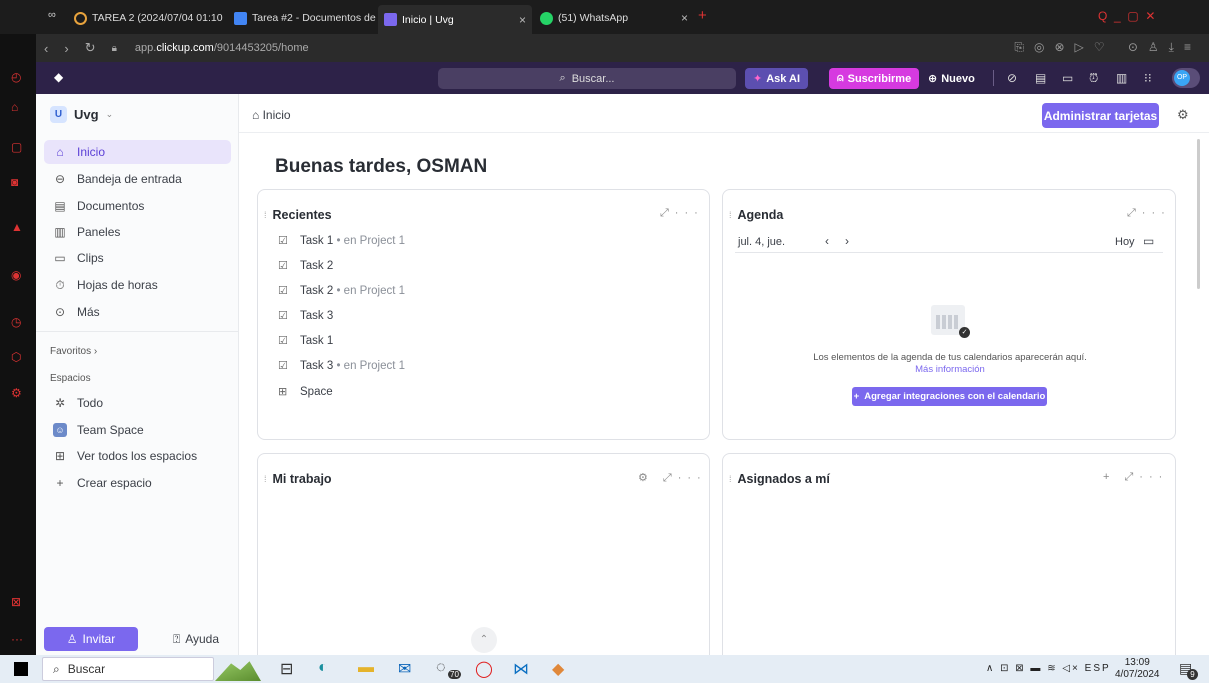 Image resolution: width=1209 pixels, height=683 pixels. Describe the element at coordinates (484, 669) in the screenshot. I see `opera-icon: ◯` at that location.